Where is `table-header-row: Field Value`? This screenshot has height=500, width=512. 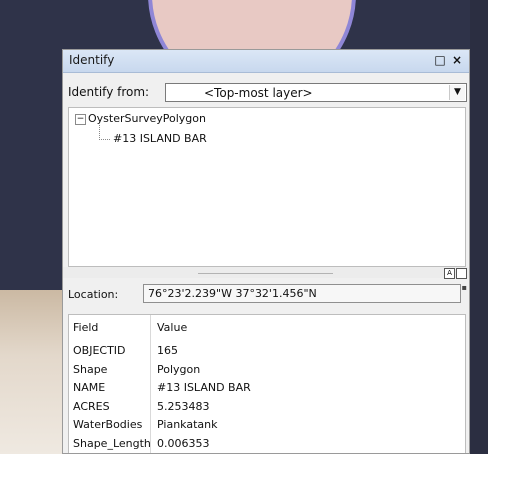
table-header-row: Field Value is located at coordinates (267, 328).